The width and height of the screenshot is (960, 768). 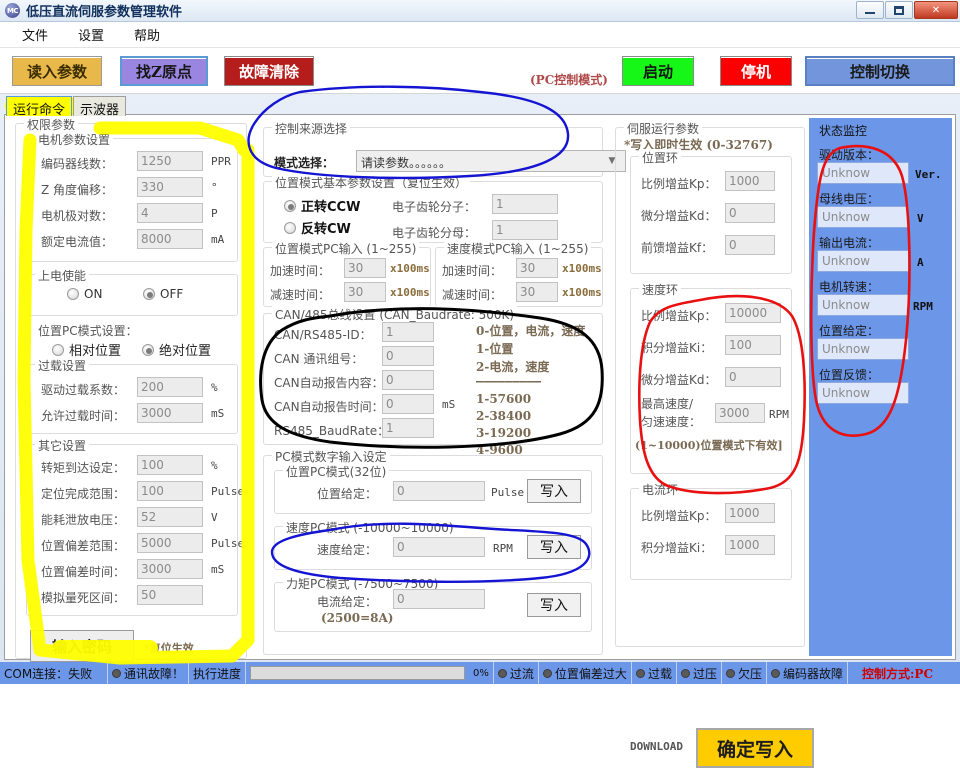 What do you see at coordinates (163, 294) in the screenshot?
I see `radio-power-off: OFF` at bounding box center [163, 294].